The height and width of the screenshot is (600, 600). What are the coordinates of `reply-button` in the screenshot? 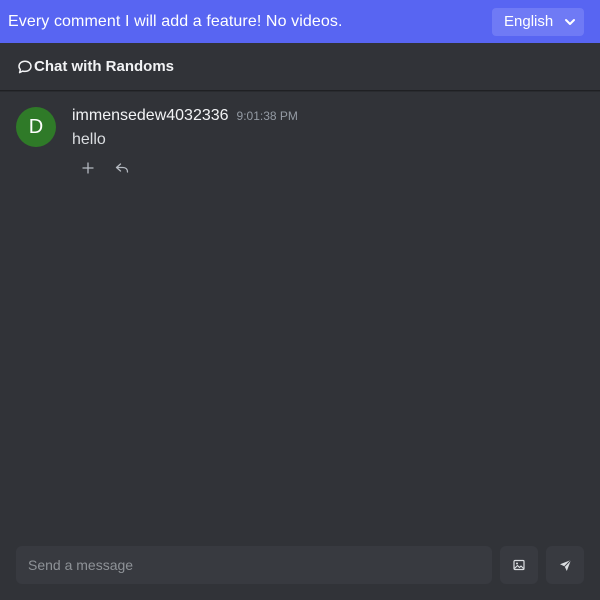 It's located at (122, 168).